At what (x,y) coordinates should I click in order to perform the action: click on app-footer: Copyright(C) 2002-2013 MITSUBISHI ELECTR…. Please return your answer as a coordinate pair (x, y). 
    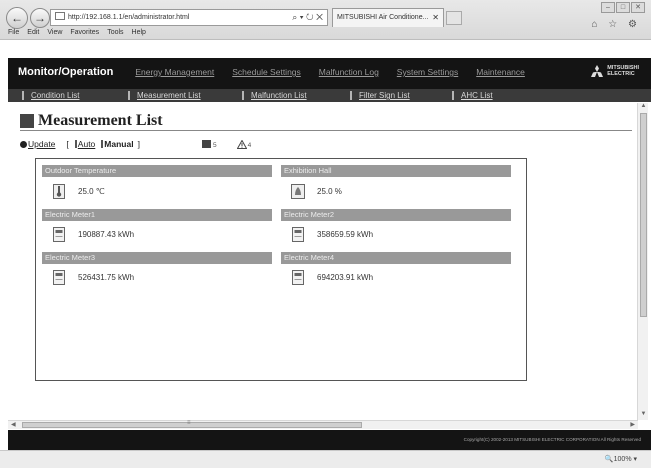
    Looking at the image, I should click on (329, 440).